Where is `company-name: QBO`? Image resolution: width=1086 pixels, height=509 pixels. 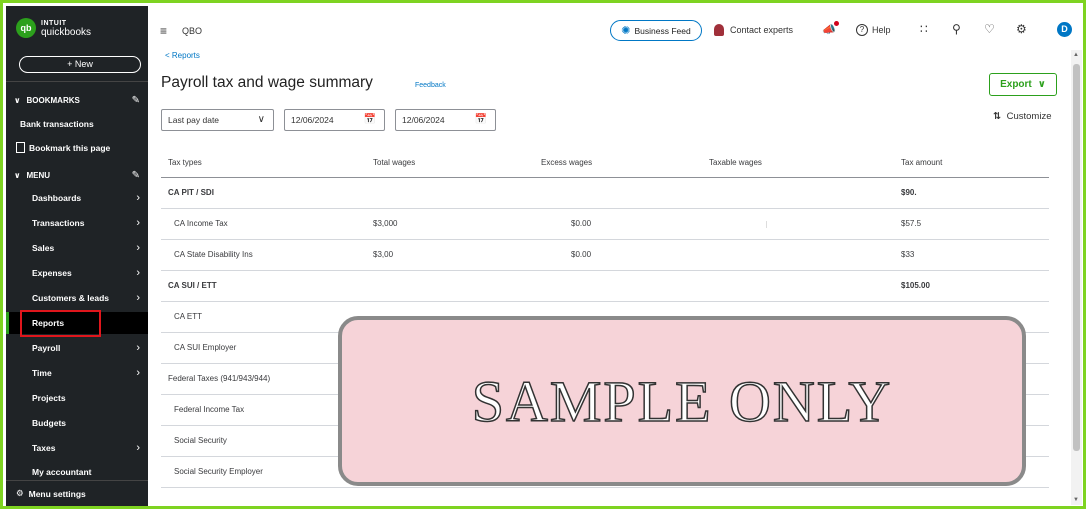
company-name: QBO is located at coordinates (192, 31).